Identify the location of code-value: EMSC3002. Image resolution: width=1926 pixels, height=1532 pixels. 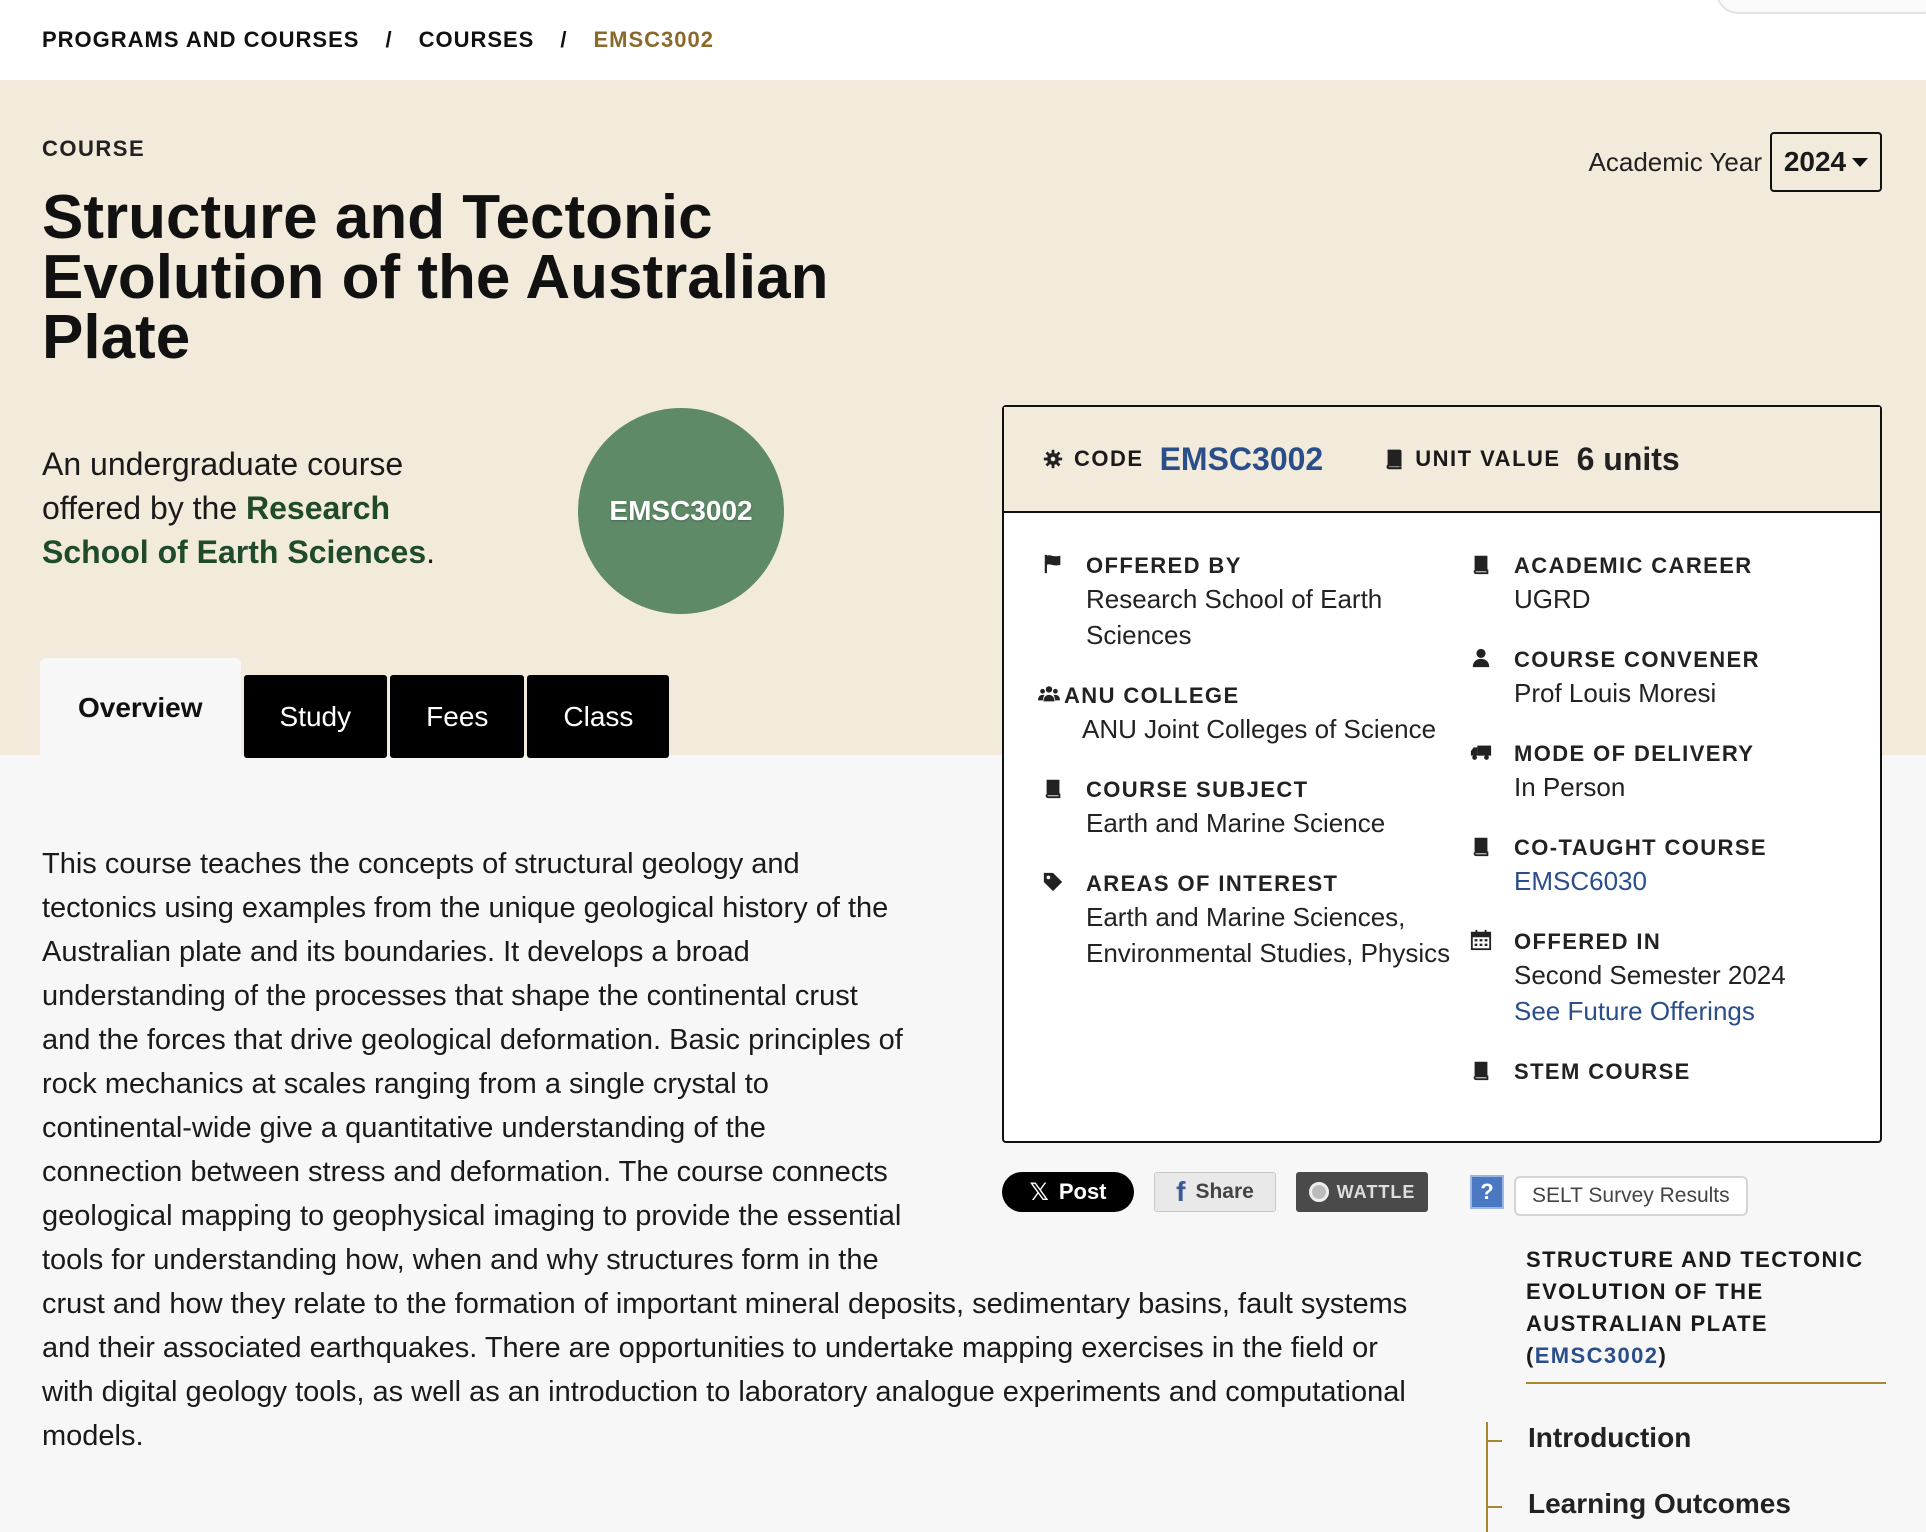
(1242, 459).